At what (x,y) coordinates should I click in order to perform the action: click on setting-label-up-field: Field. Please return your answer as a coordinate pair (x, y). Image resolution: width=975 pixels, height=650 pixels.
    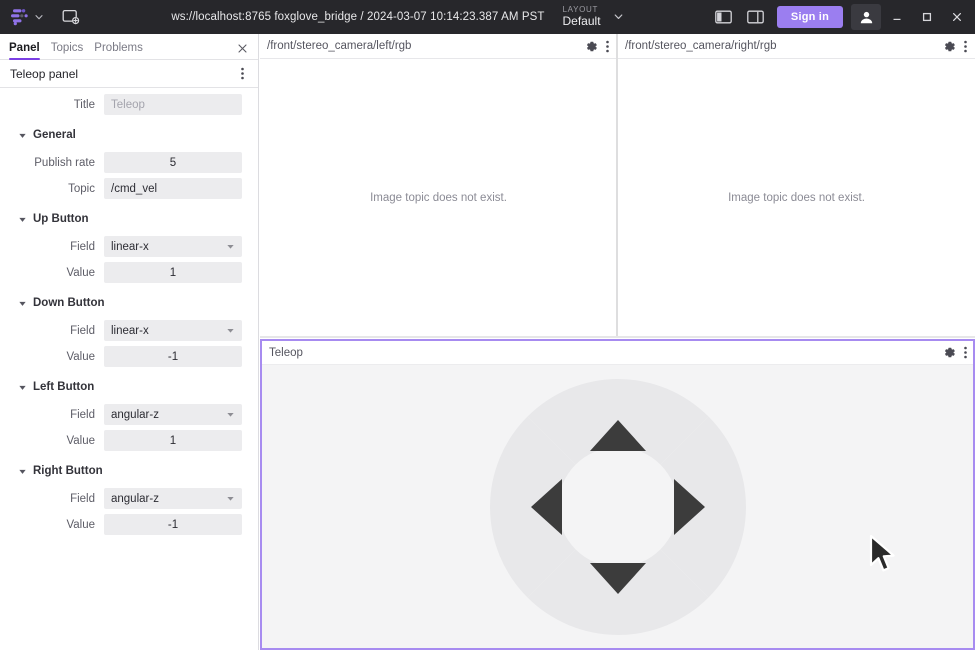
    Looking at the image, I should click on (82, 246).